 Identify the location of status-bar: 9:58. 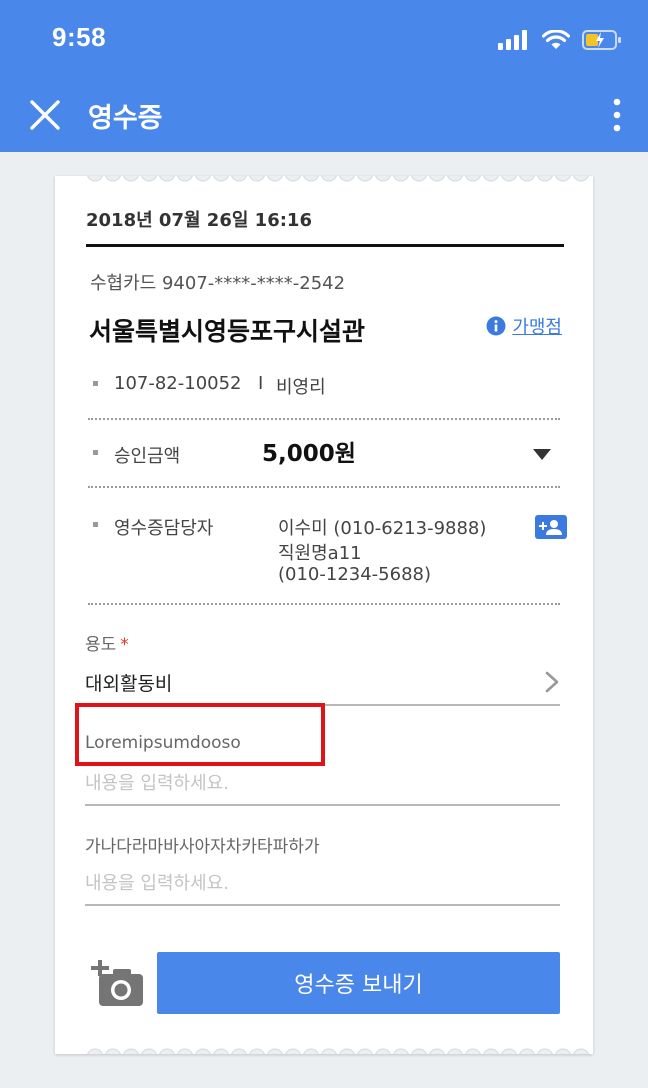
(324, 38).